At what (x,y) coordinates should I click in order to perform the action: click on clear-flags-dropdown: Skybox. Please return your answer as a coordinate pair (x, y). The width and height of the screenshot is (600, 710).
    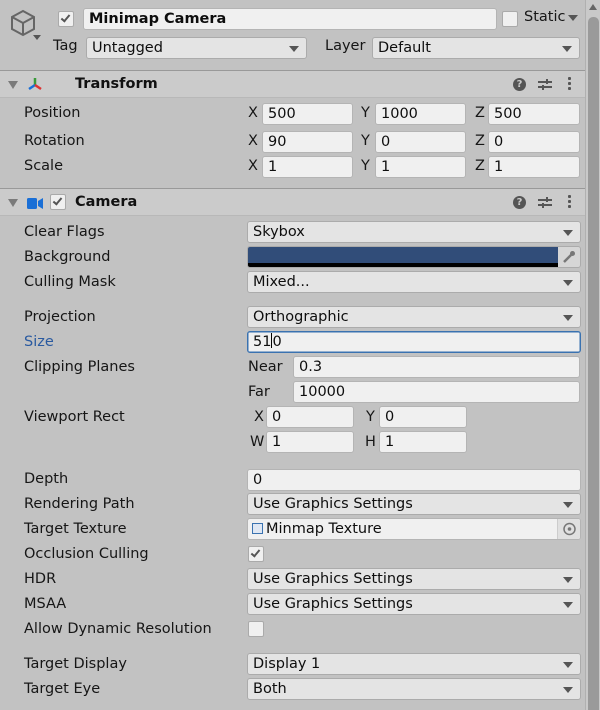
    Looking at the image, I should click on (414, 232).